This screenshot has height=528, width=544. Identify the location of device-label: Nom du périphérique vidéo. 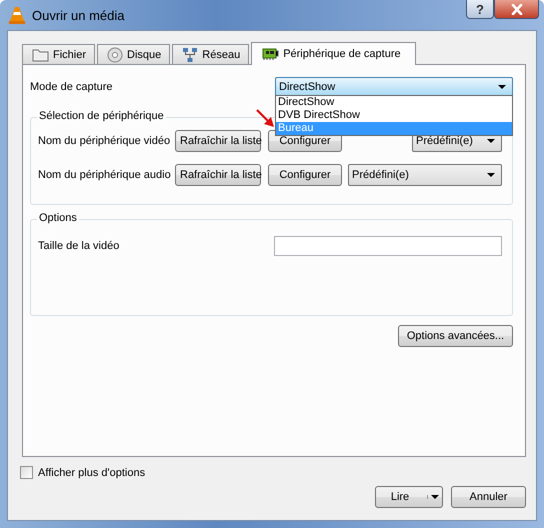
(105, 141).